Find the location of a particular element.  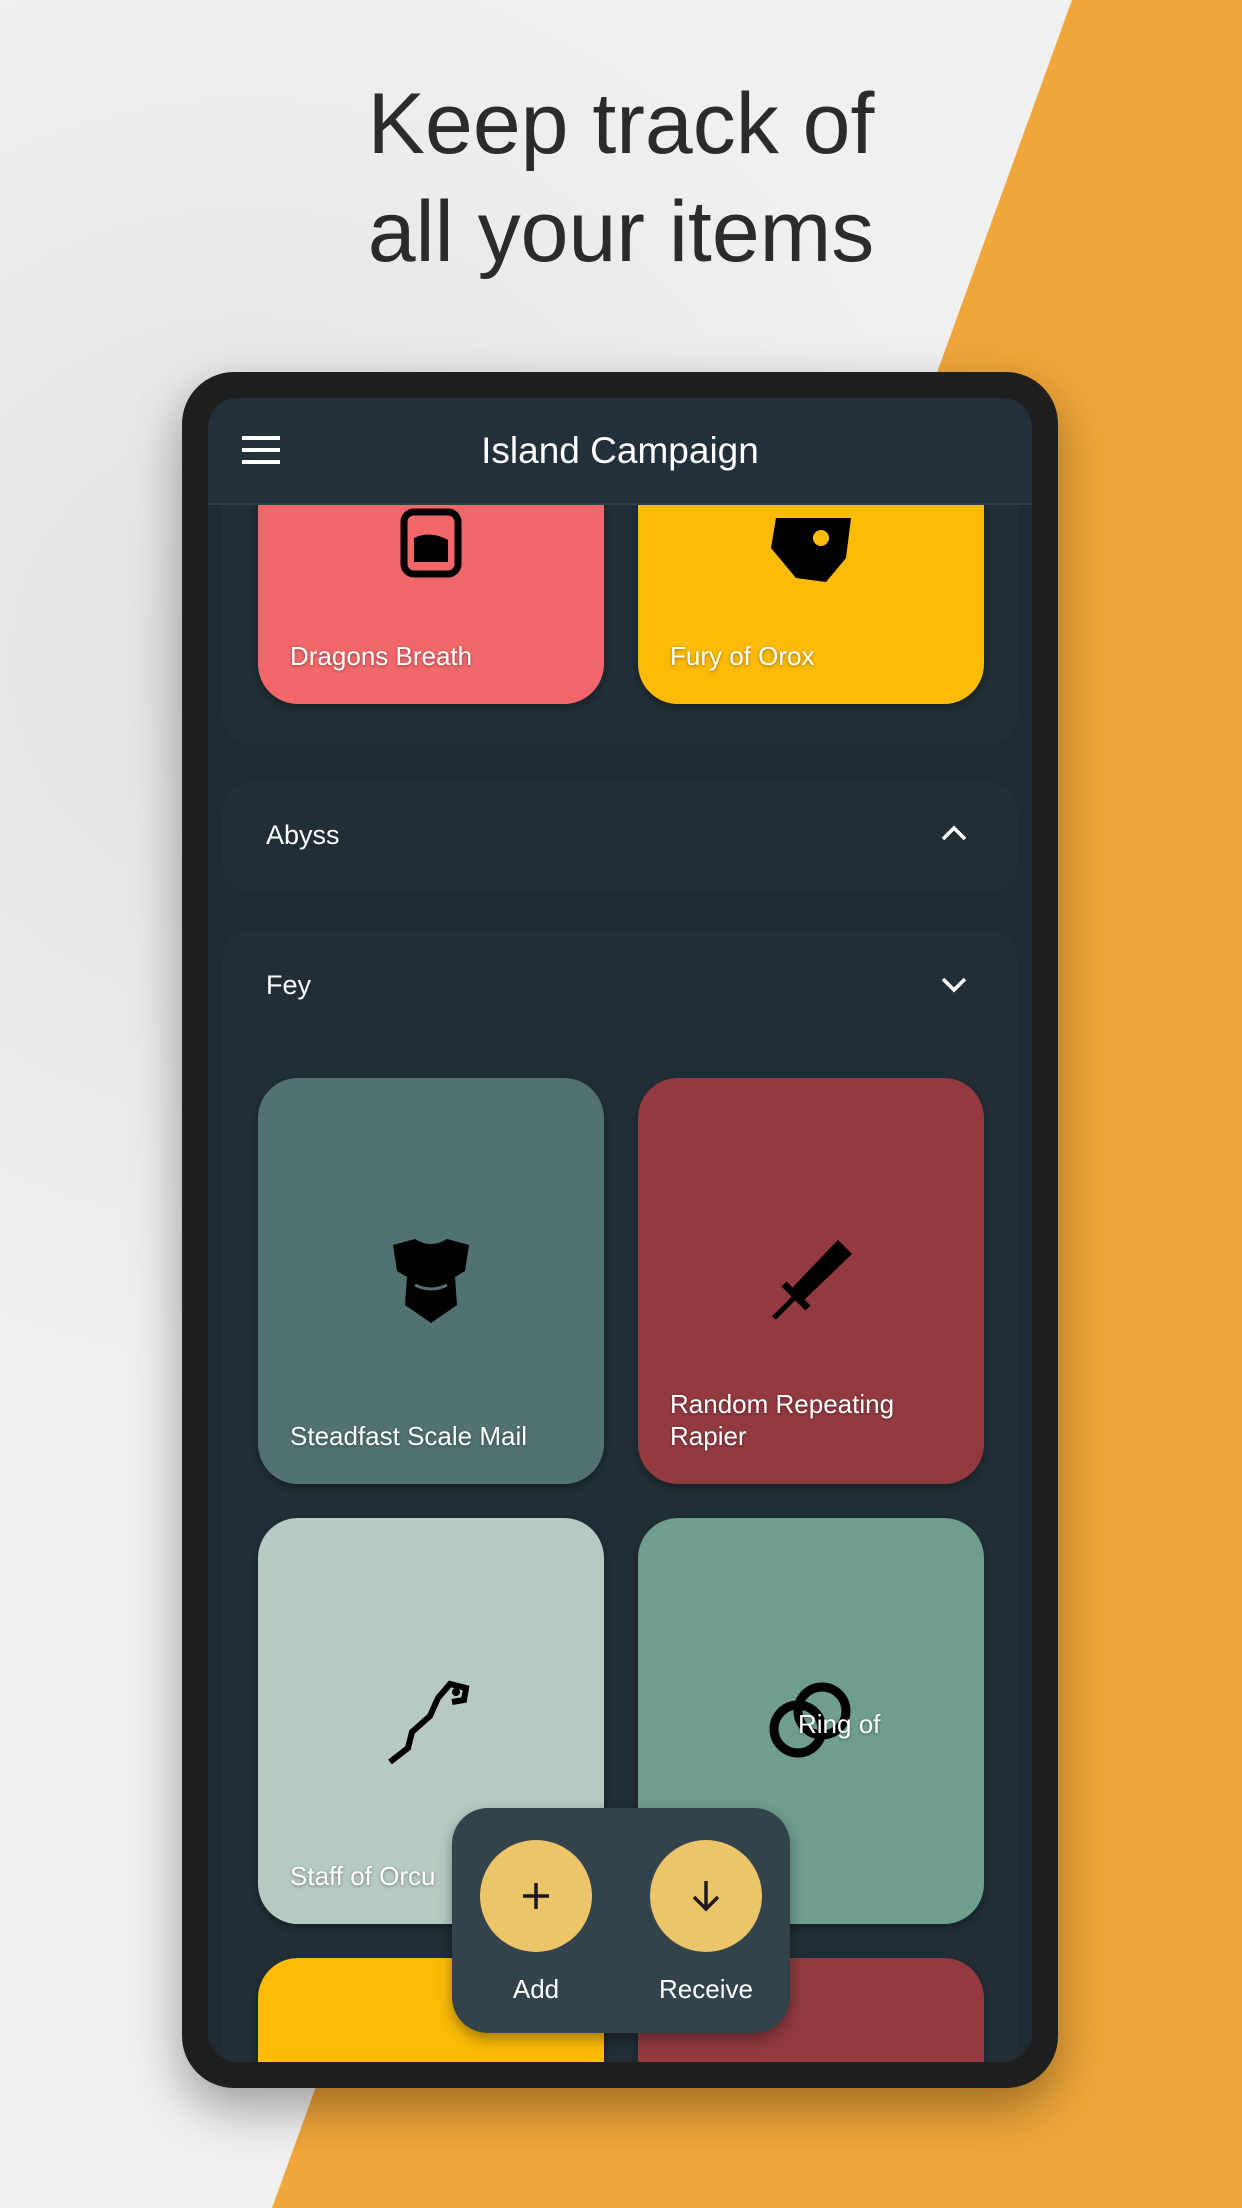

sword-icon is located at coordinates (812, 1280).